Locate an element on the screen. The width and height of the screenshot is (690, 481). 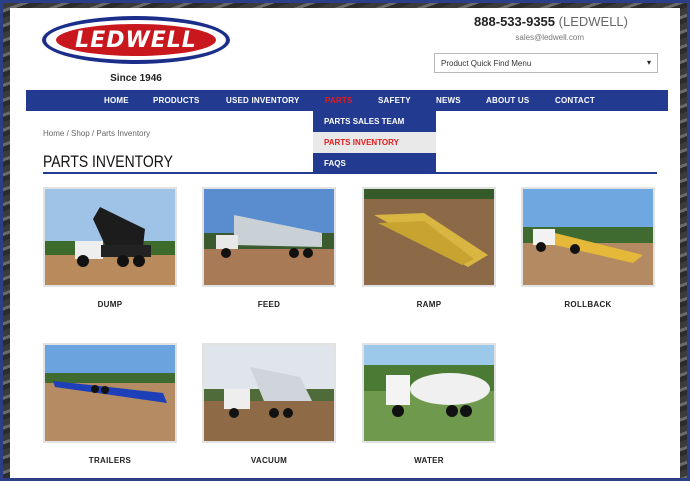
category-label: FEED is located at coordinates (269, 304).